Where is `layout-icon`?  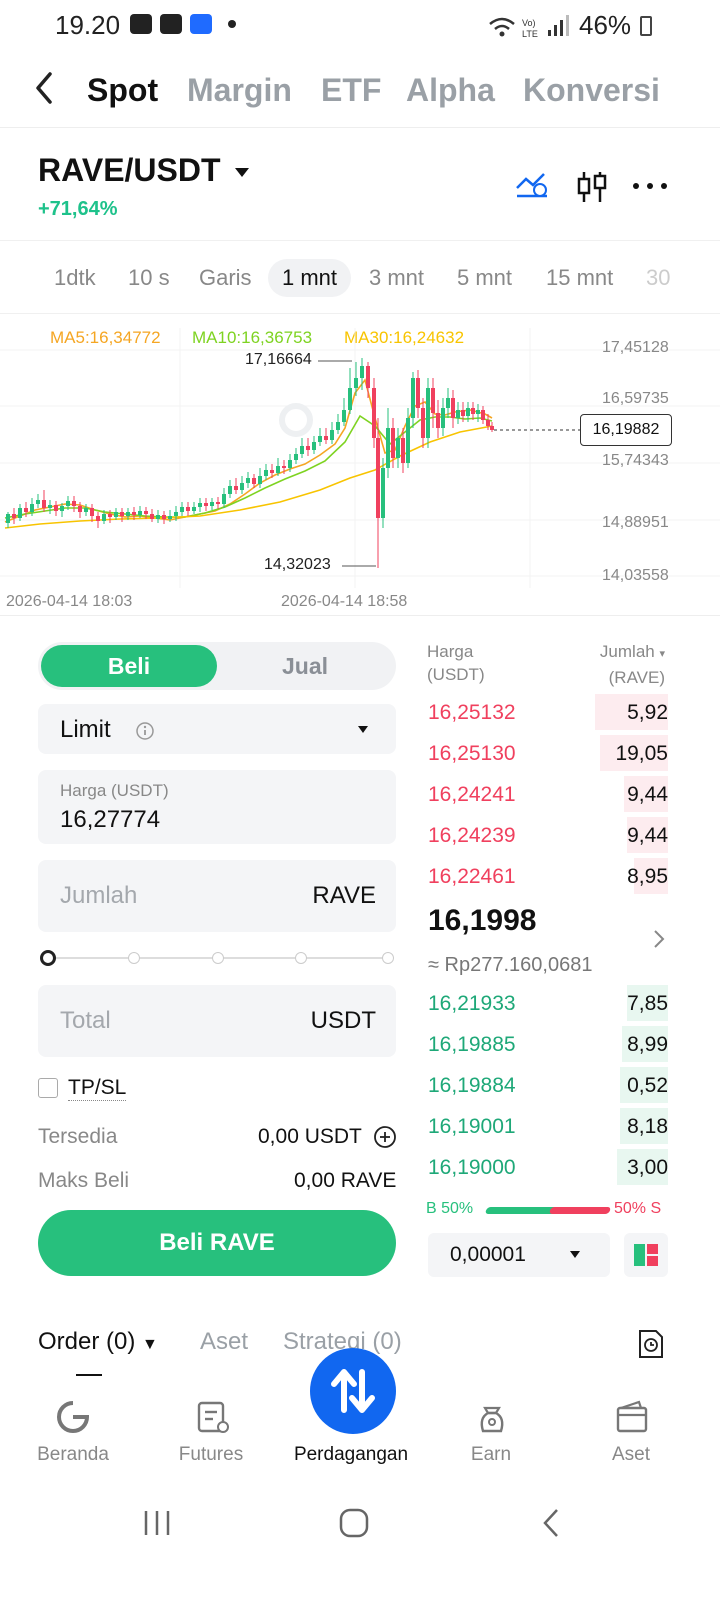 layout-icon is located at coordinates (646, 1255).